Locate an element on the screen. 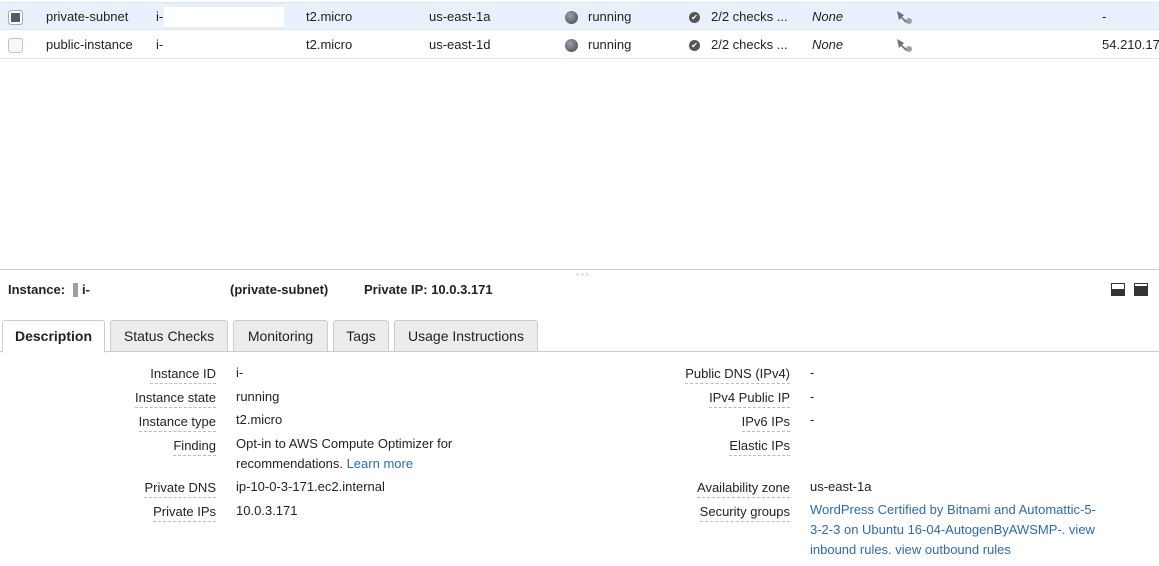  label-finding: Finding is located at coordinates (194, 447).